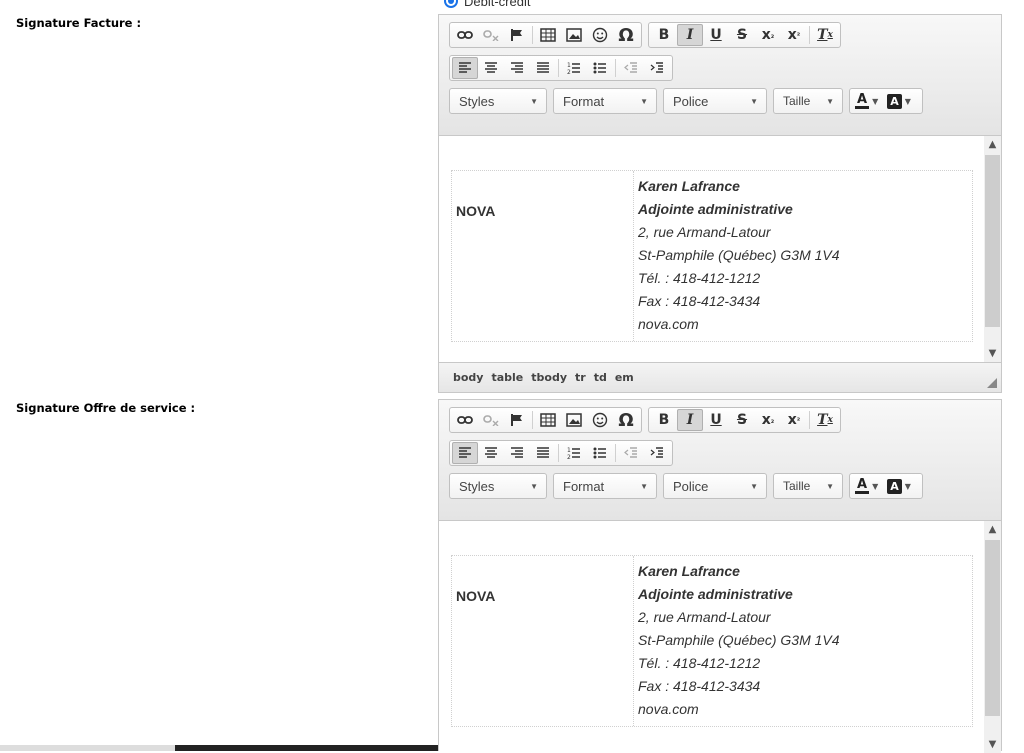 This screenshot has height=753, width=1024. I want to click on path-em: em, so click(624, 377).